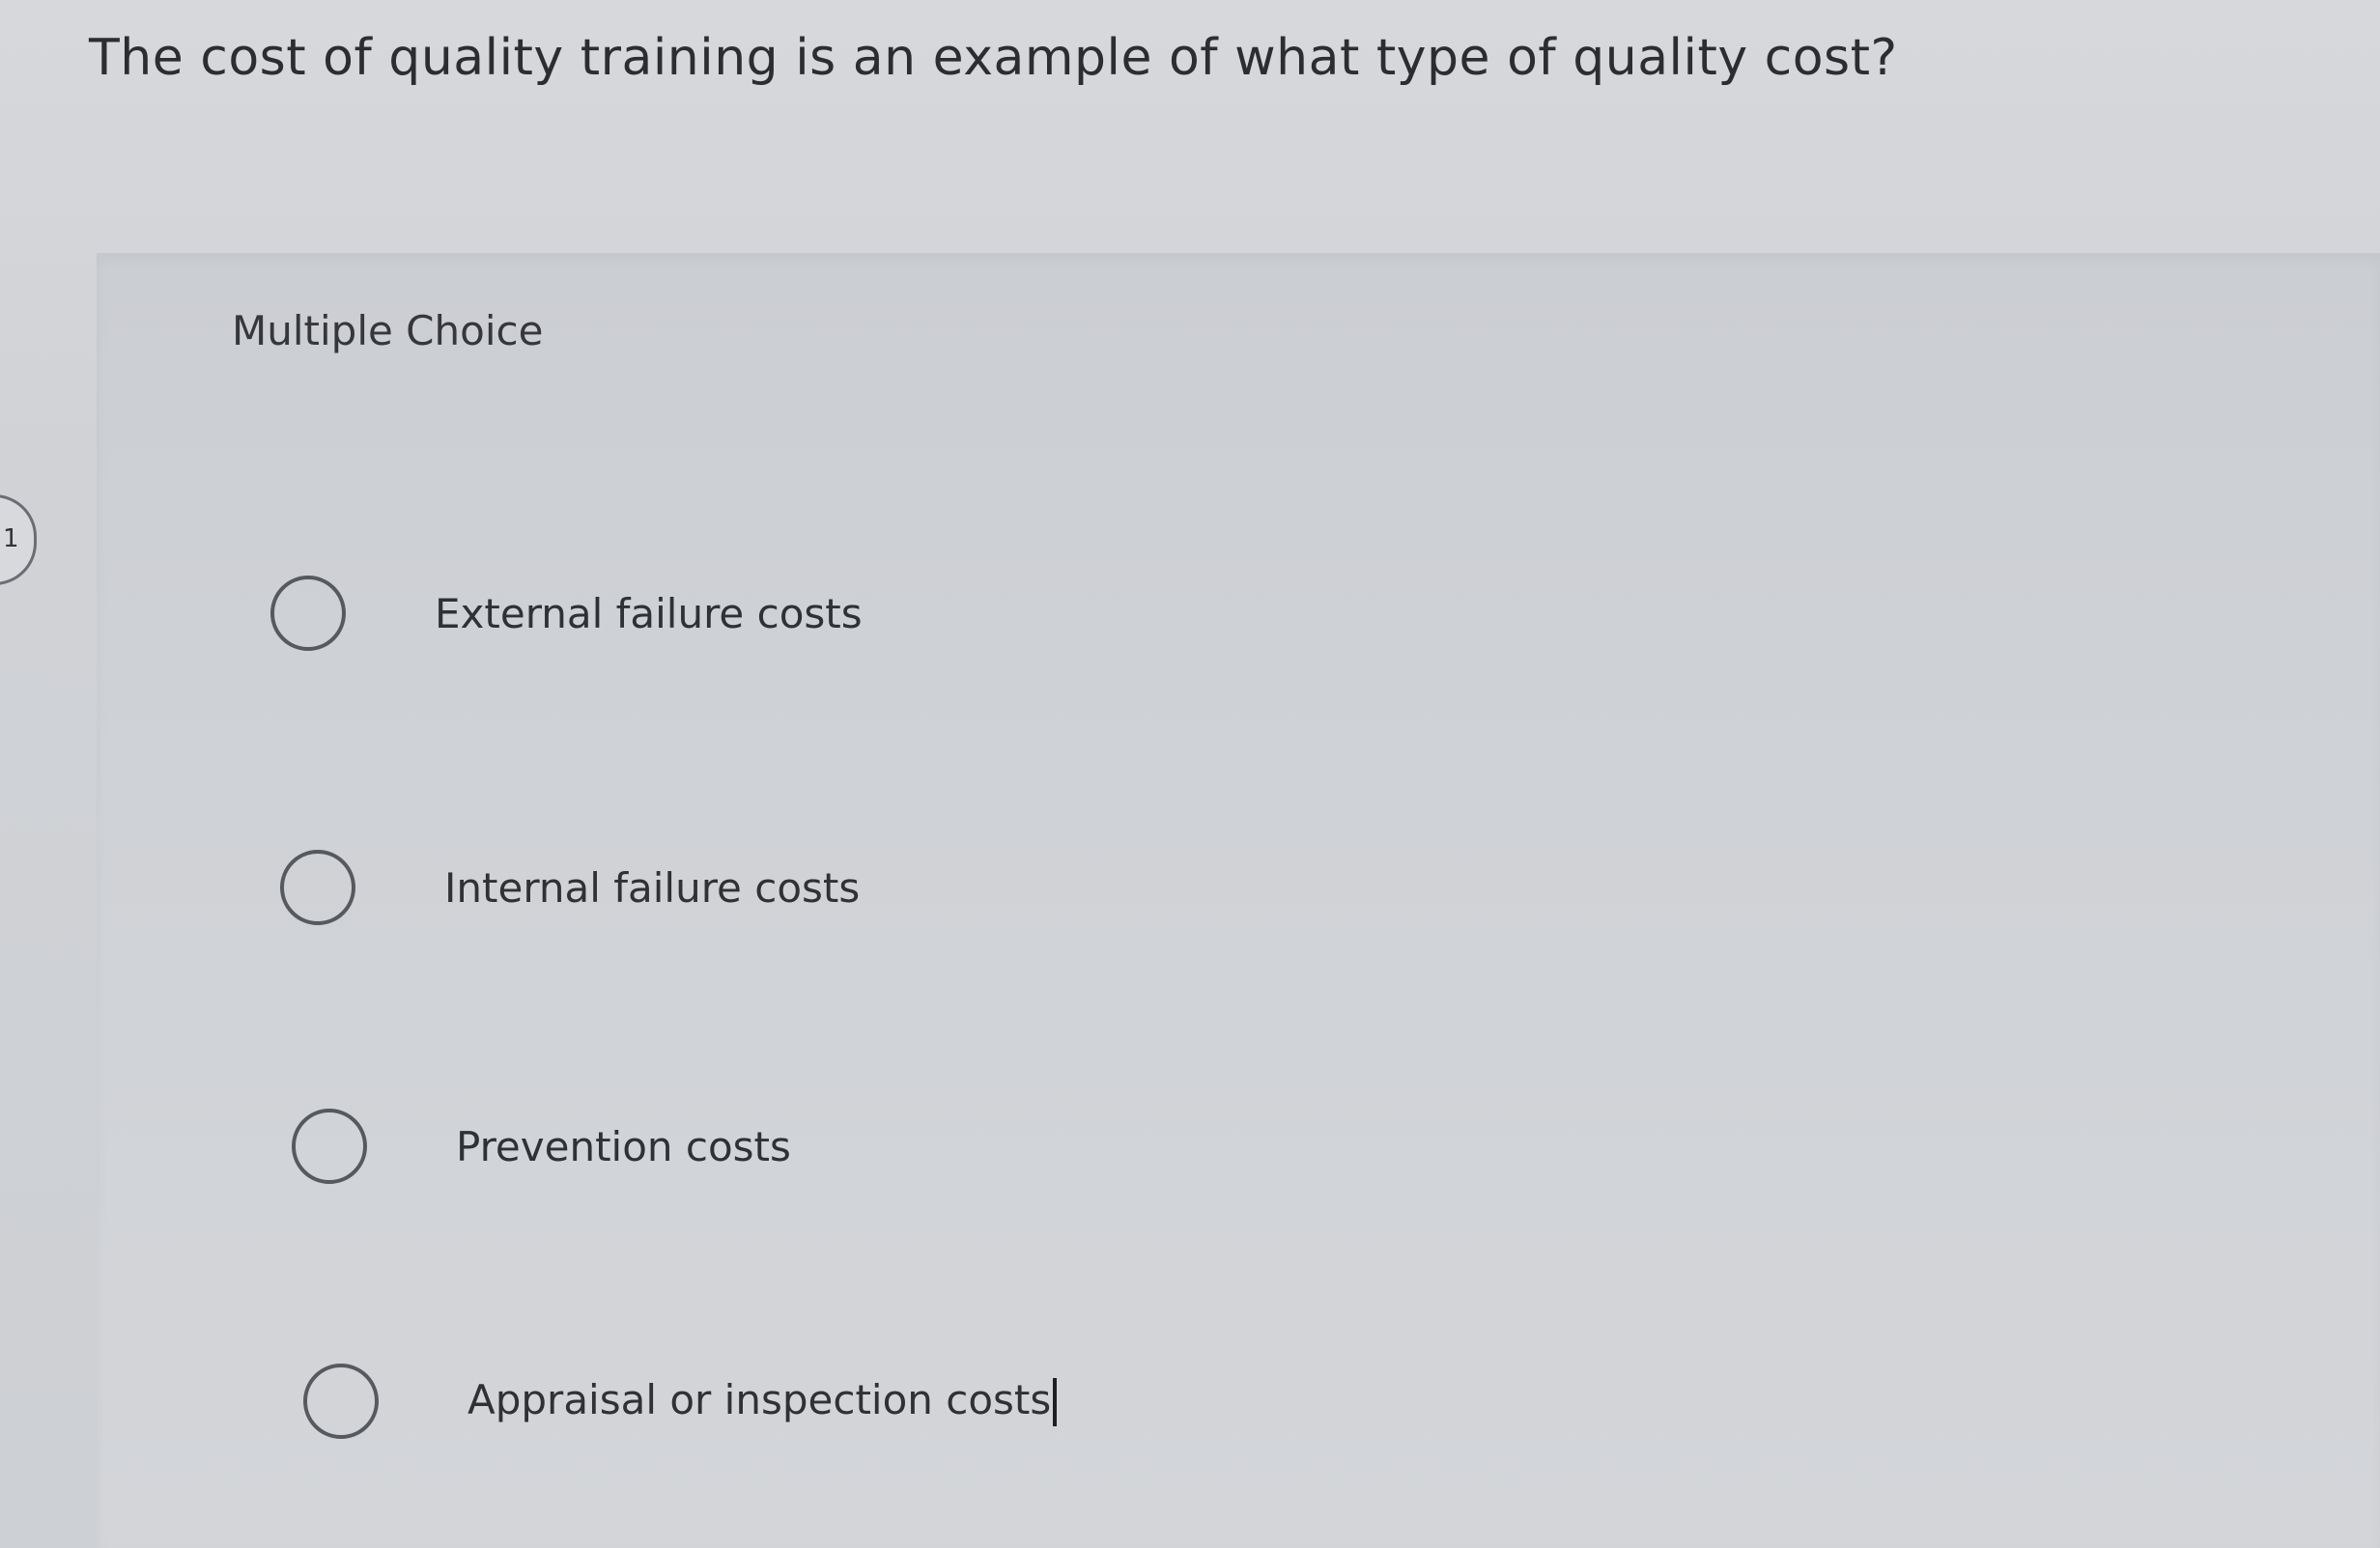 Image resolution: width=2380 pixels, height=1548 pixels. I want to click on option-label: Appraisal or inspection costs, so click(760, 1399).